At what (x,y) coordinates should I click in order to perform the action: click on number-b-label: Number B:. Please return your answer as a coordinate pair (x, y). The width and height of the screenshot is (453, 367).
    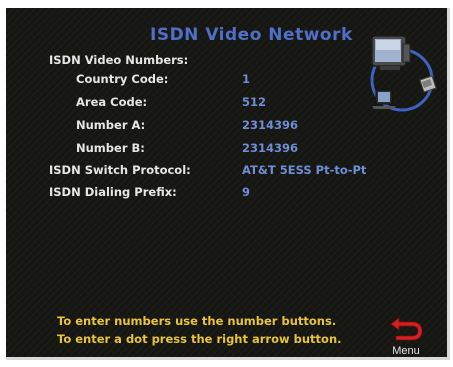
    Looking at the image, I should click on (110, 148).